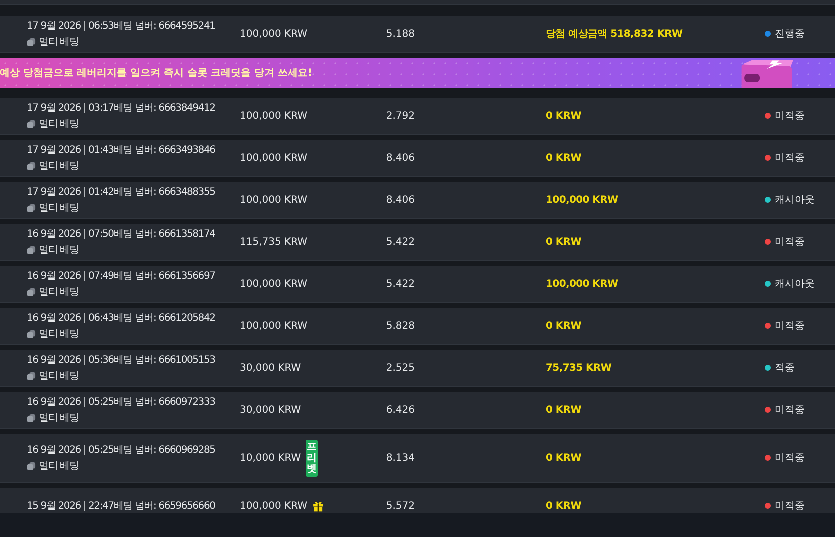  Describe the element at coordinates (274, 242) in the screenshot. I see `stake-amount: 115,735 KRW` at that location.